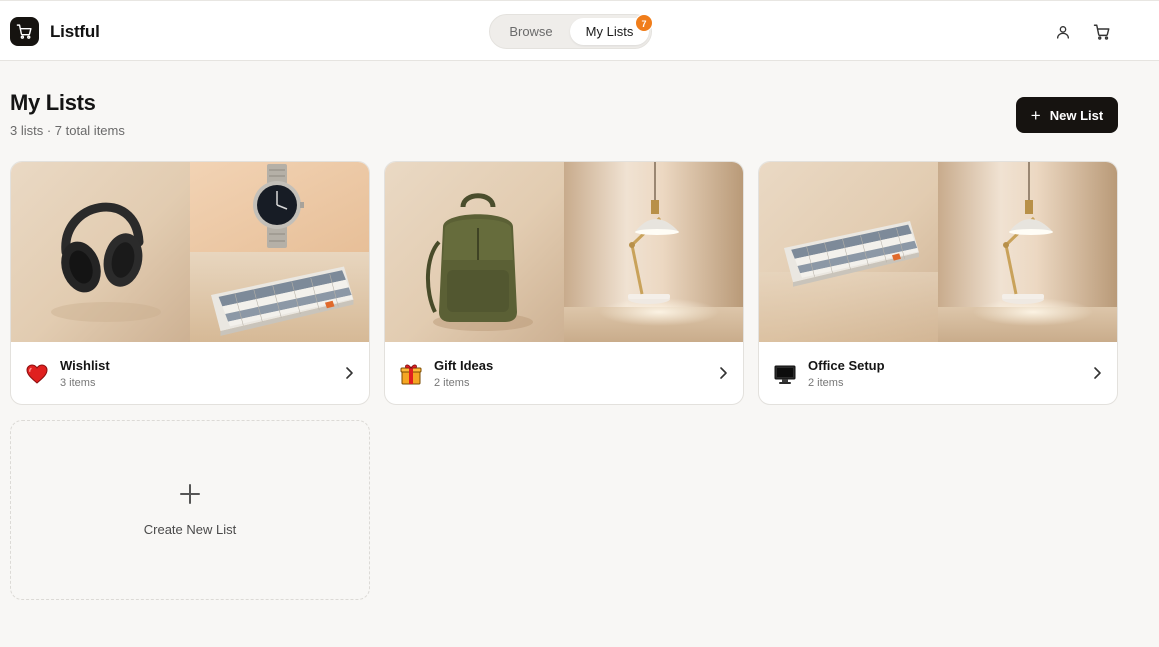 The image size is (1159, 647). I want to click on headphones-thumbnail, so click(100, 252).